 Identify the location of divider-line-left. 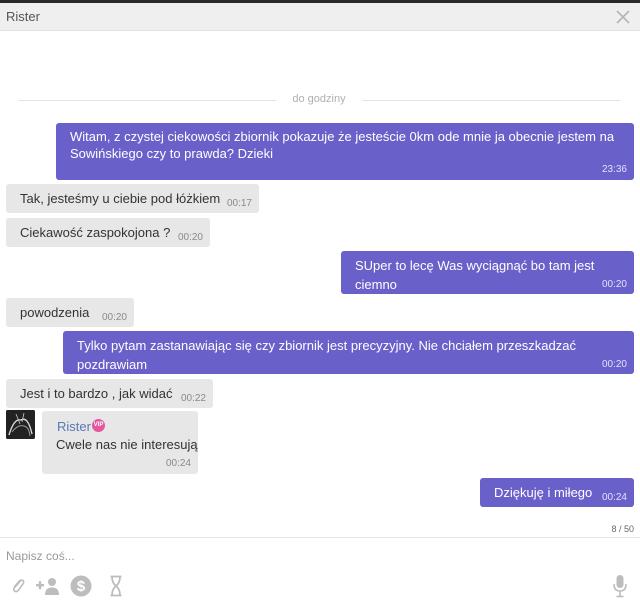
(147, 100).